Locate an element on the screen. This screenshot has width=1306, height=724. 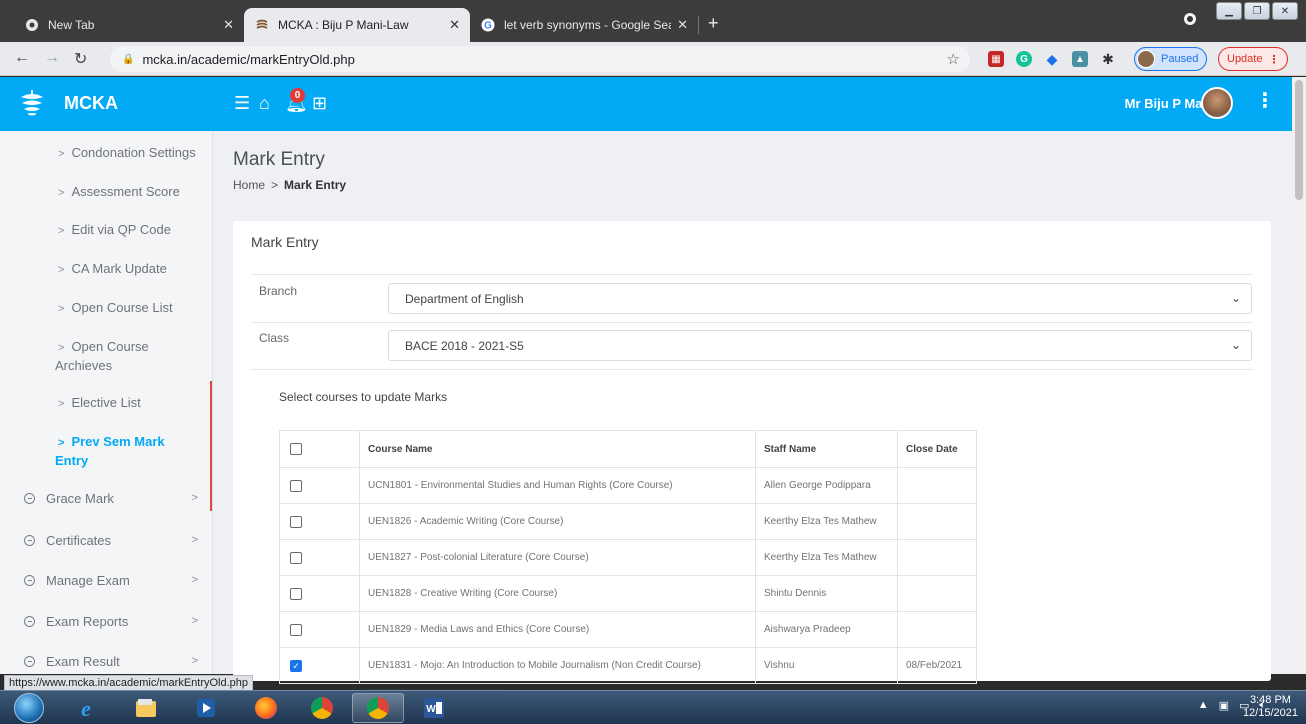
reload-icon: ↻ is located at coordinates (80, 59).